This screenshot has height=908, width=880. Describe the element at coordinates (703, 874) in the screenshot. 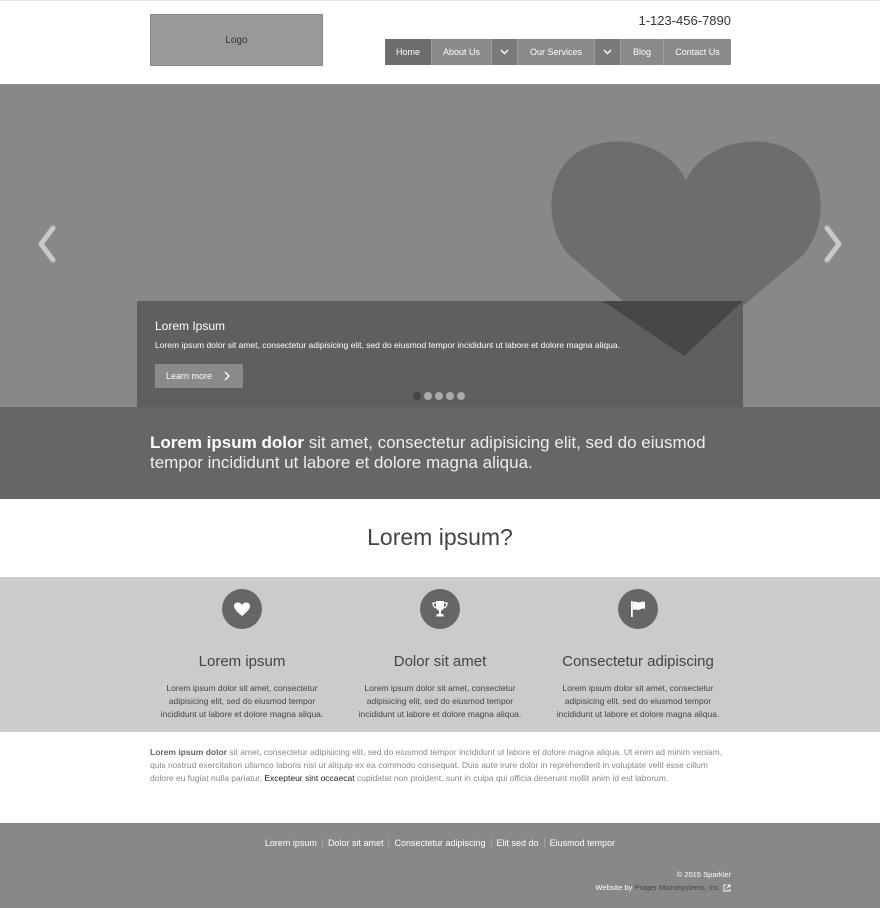

I see `copyright: © 2015 Sparkler` at that location.